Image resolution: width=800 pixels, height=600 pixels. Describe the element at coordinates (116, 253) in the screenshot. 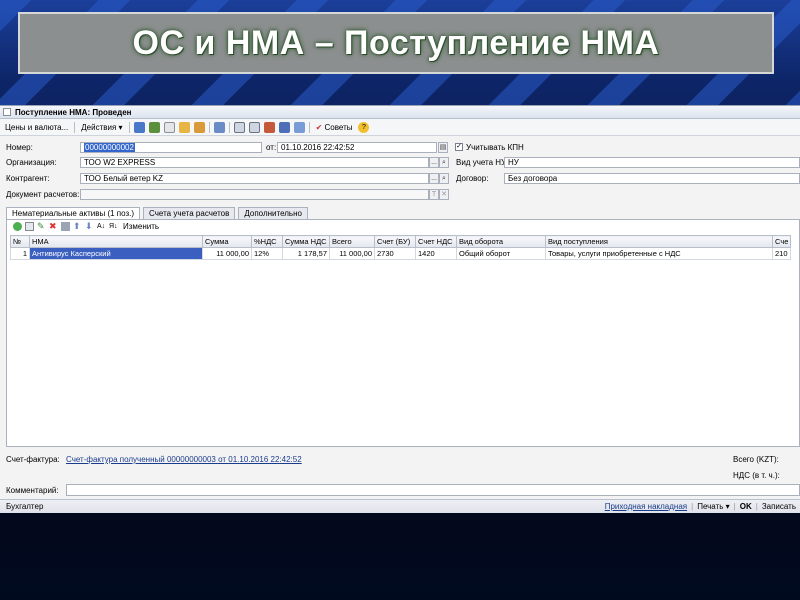

I see `cell-asset: Антивирус Касперский` at that location.